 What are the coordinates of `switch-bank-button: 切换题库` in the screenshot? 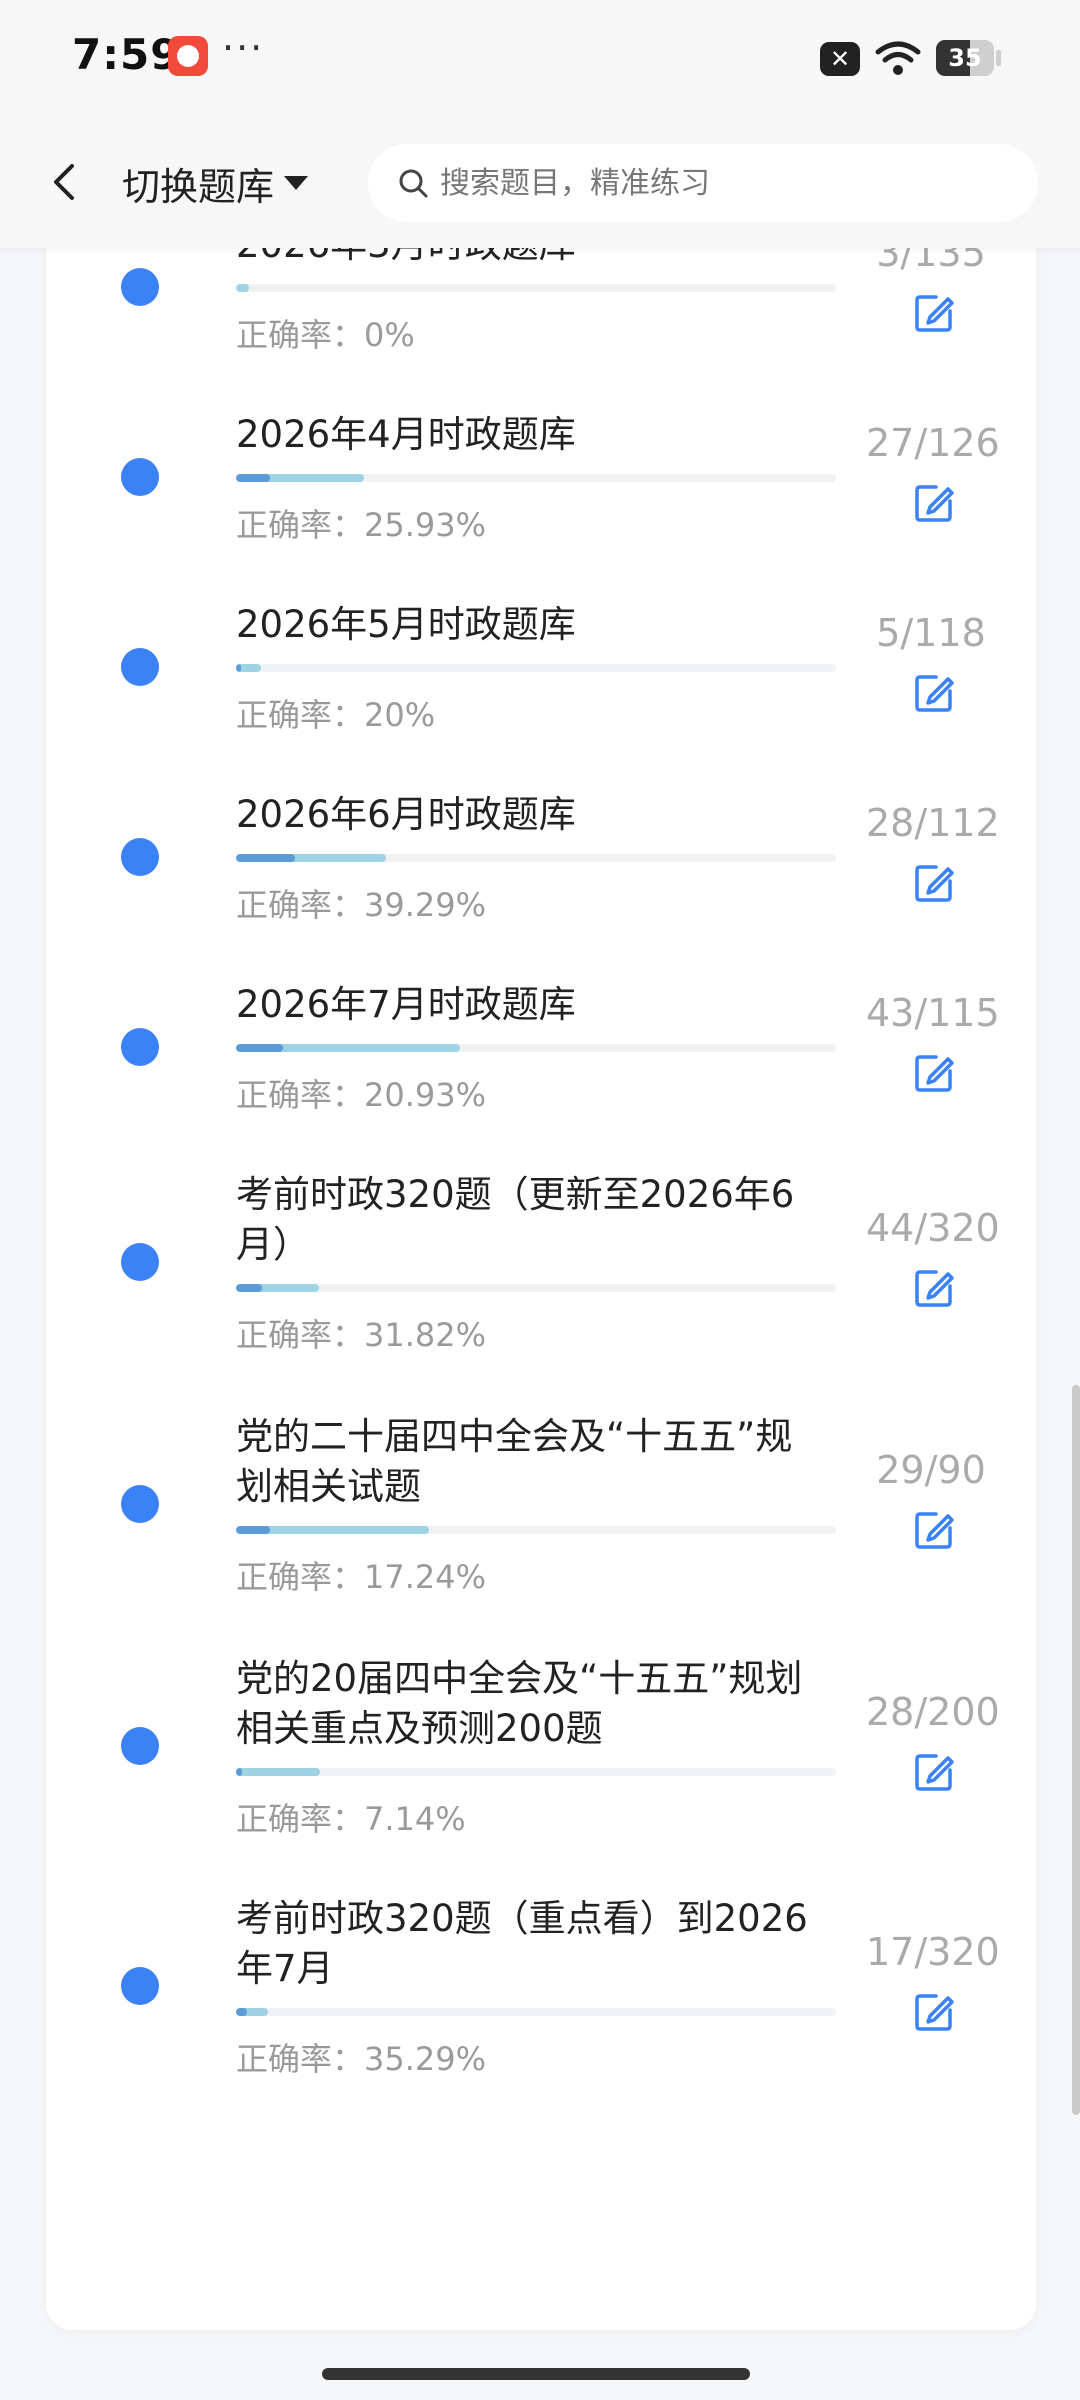 It's located at (215, 183).